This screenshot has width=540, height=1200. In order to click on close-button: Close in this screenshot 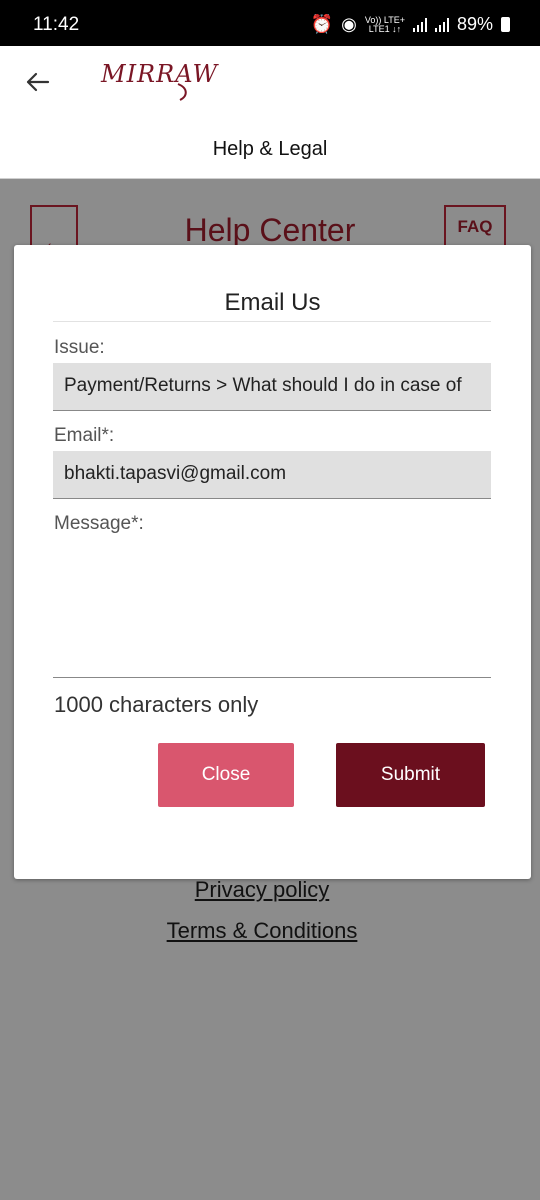, I will do `click(226, 775)`.